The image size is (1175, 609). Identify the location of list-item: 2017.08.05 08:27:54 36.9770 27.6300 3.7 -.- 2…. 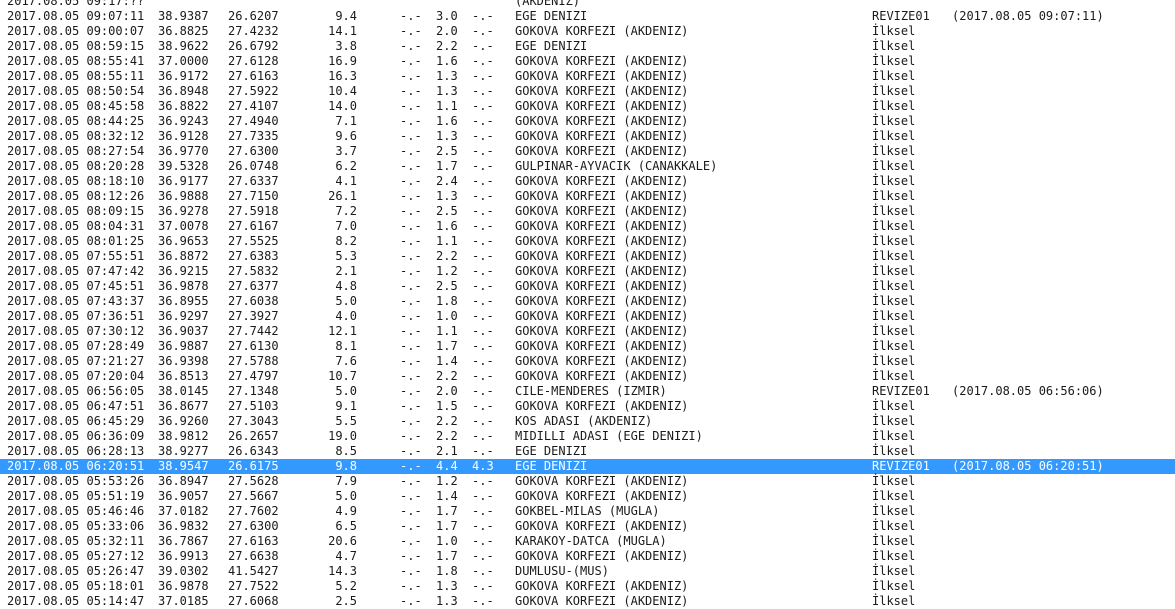
(587, 151).